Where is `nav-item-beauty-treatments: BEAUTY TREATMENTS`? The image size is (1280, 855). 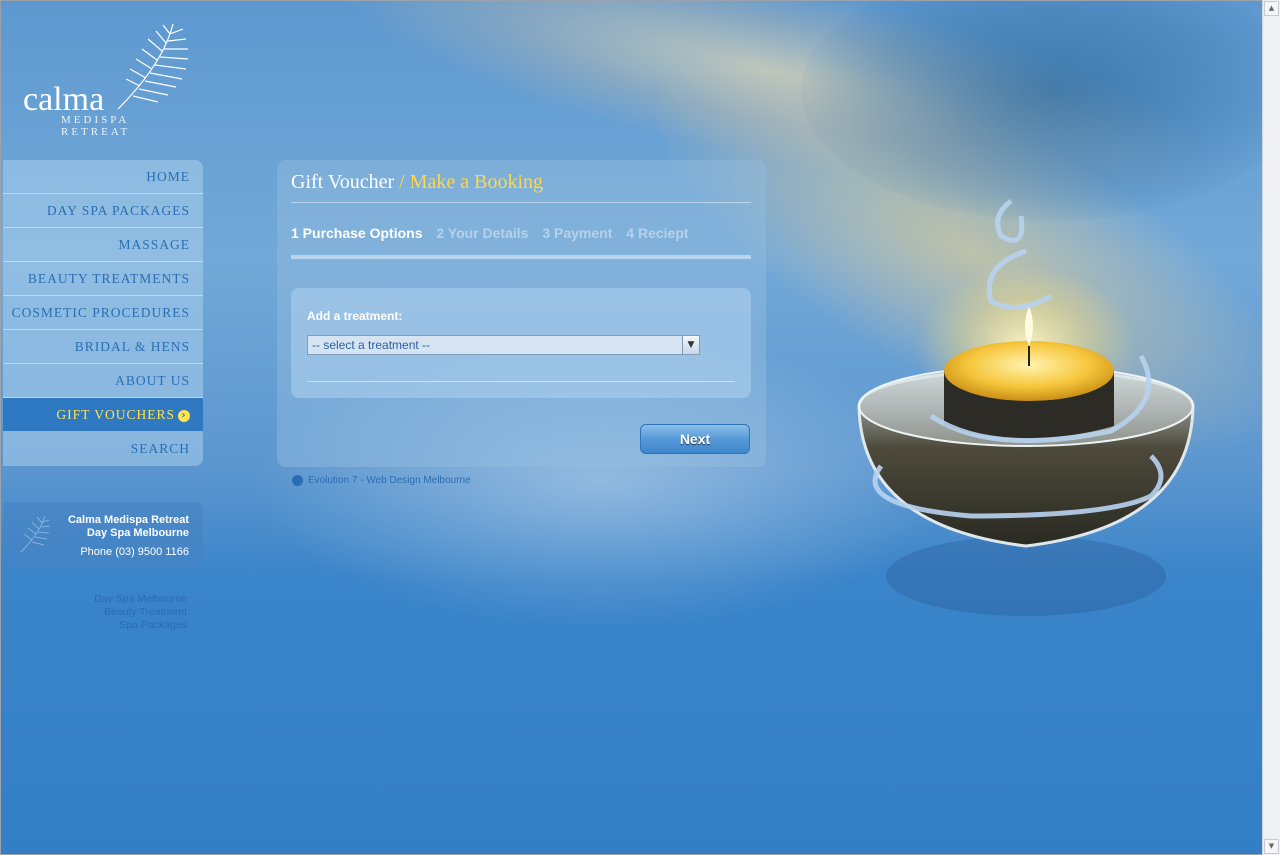
nav-item-beauty-treatments: BEAUTY TREATMENTS is located at coordinates (103, 279).